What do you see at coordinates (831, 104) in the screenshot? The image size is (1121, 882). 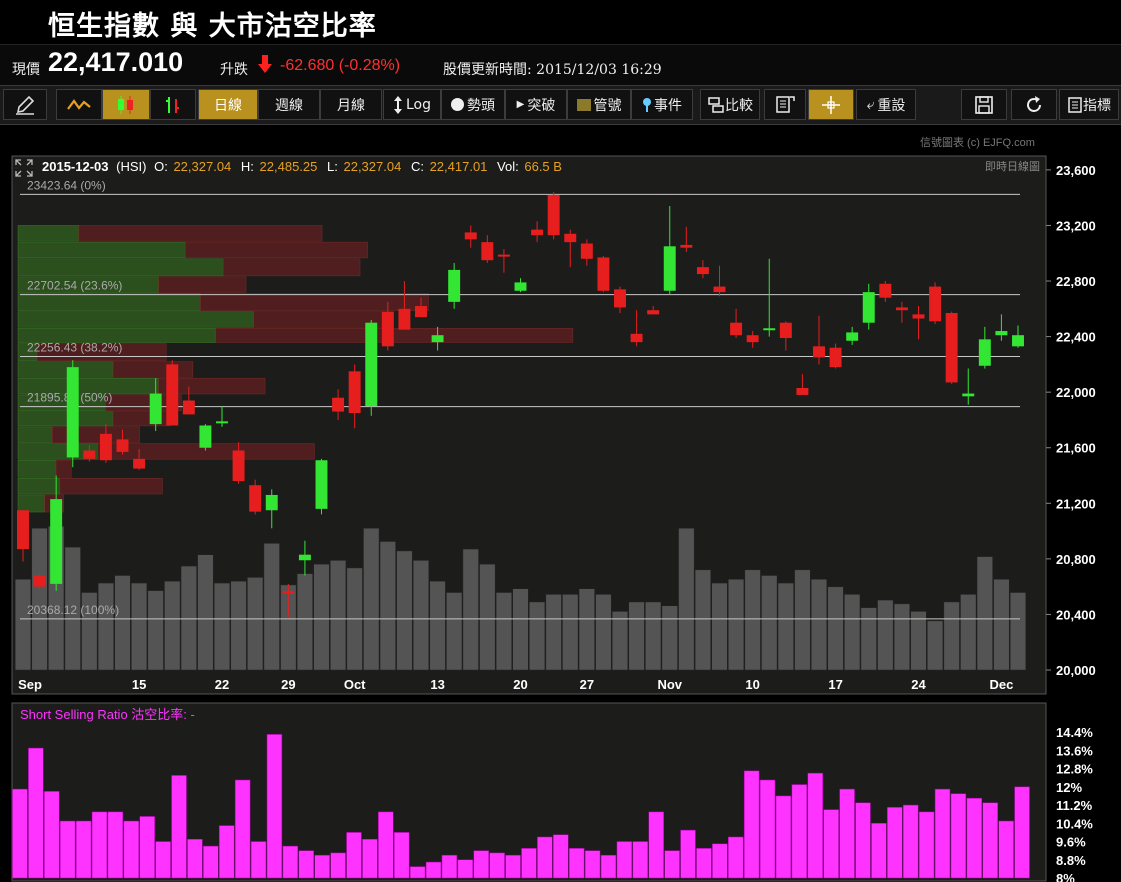 I see `crosshair-button` at bounding box center [831, 104].